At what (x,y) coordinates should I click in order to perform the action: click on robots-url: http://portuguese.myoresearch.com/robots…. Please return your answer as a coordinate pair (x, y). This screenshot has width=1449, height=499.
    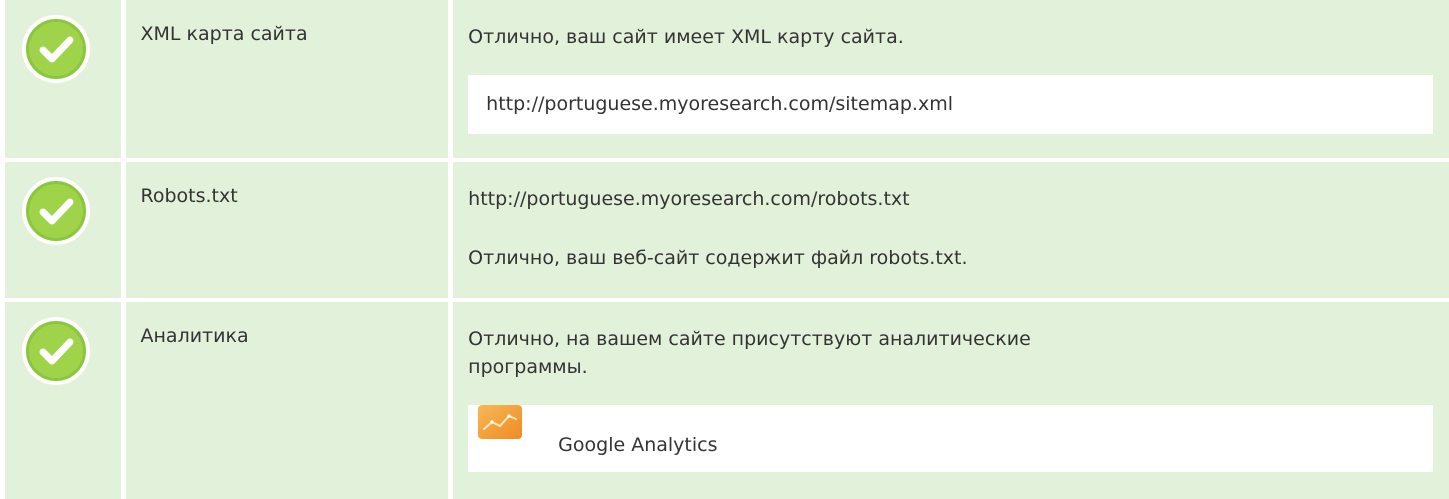
    Looking at the image, I should click on (950, 199).